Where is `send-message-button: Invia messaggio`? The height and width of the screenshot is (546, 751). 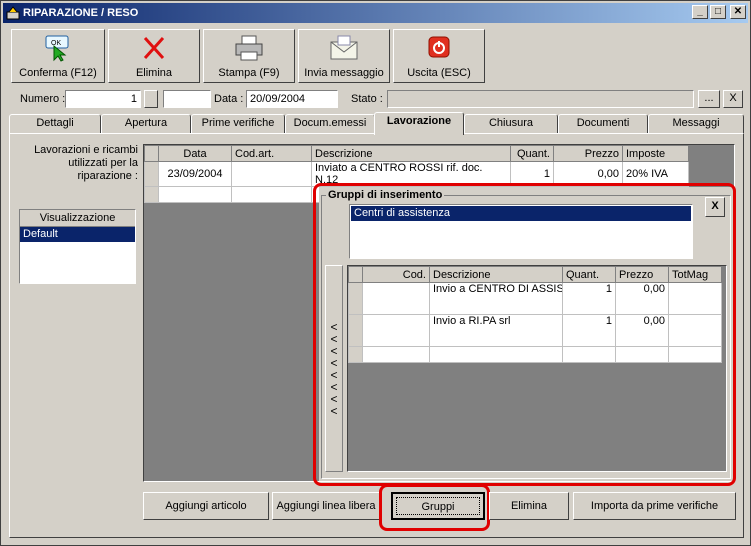
send-message-button: Invia messaggio is located at coordinates (344, 56).